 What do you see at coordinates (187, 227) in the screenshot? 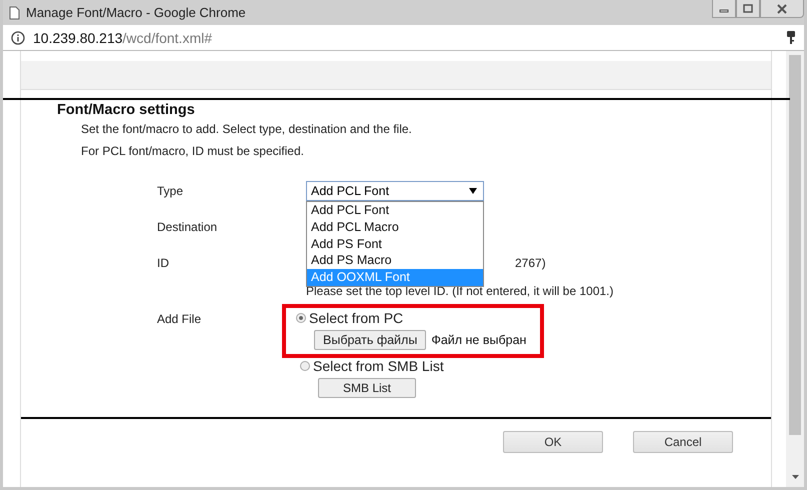
I see `field-label: Destination` at bounding box center [187, 227].